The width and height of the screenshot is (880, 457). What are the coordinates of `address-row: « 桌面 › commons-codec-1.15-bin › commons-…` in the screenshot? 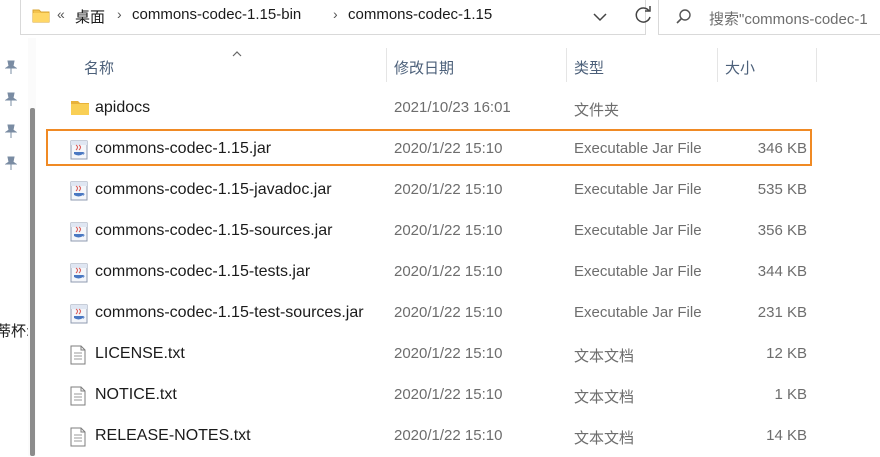 It's located at (440, 19).